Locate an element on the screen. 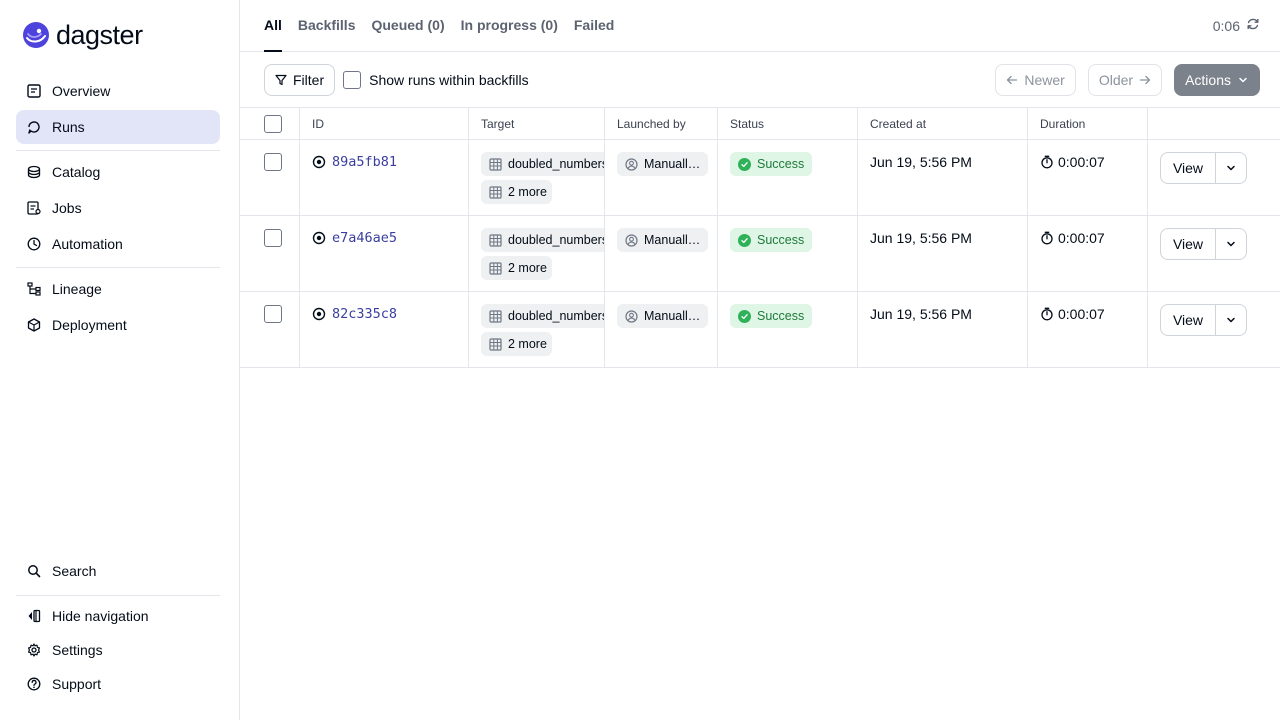  sidebar-item-automation: Automation is located at coordinates (118, 244).